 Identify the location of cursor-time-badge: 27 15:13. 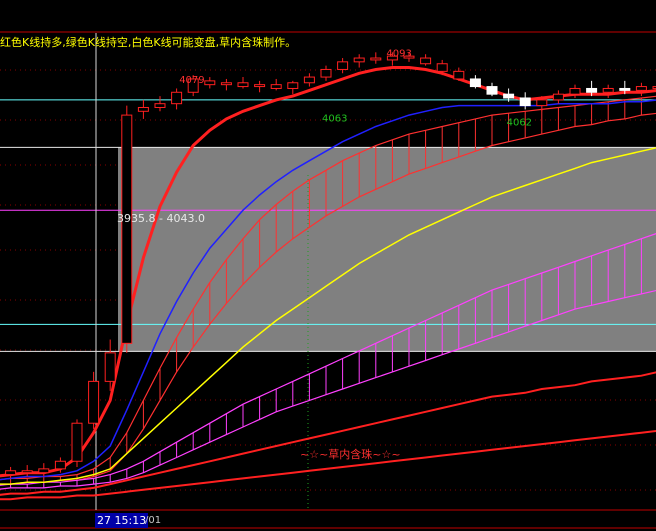
(122, 520).